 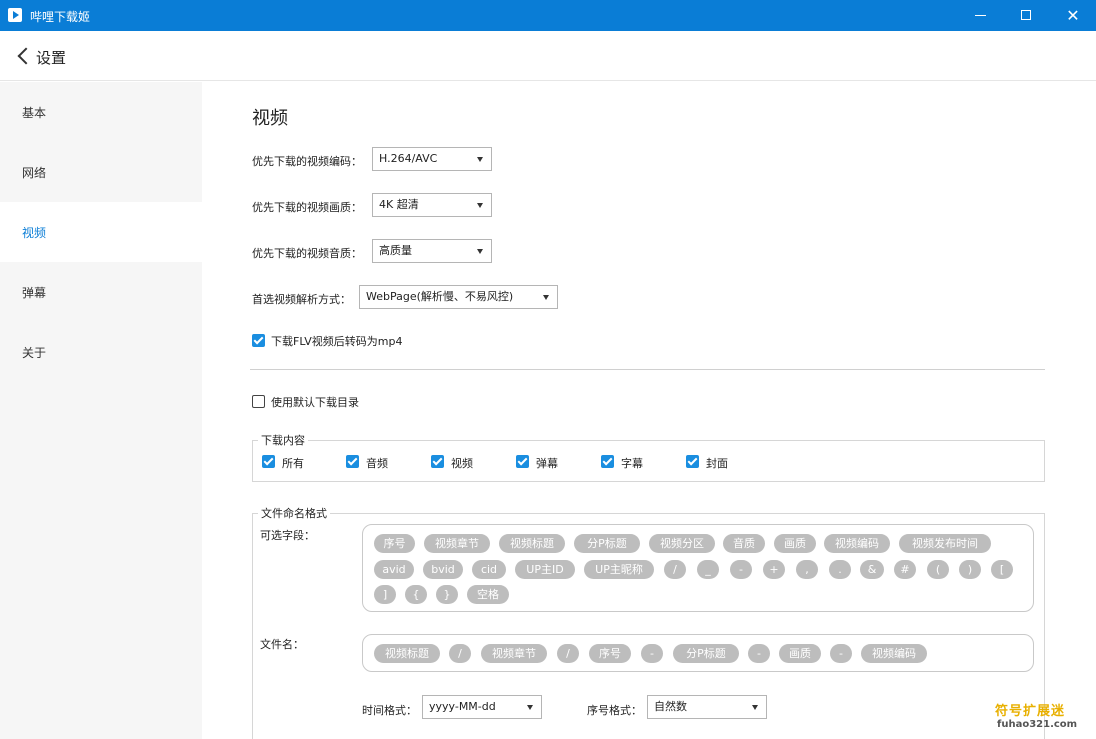 What do you see at coordinates (399, 204) in the screenshot?
I see `quality-select-value: 4K 超清` at bounding box center [399, 204].